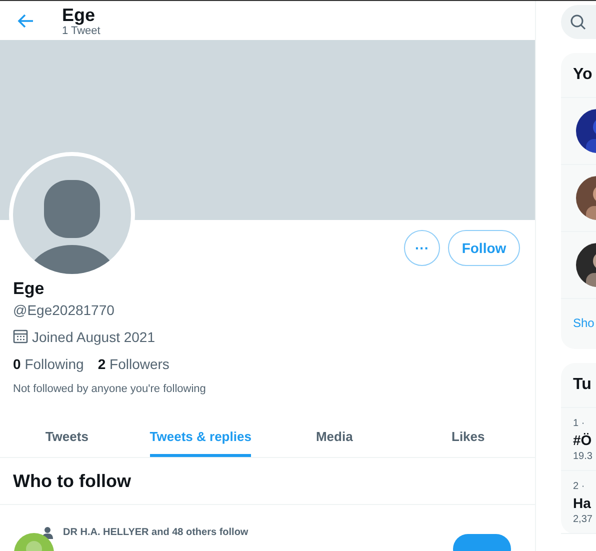 The width and height of the screenshot is (596, 551). Describe the element at coordinates (584, 440) in the screenshot. I see `trend-name: #Ö` at that location.